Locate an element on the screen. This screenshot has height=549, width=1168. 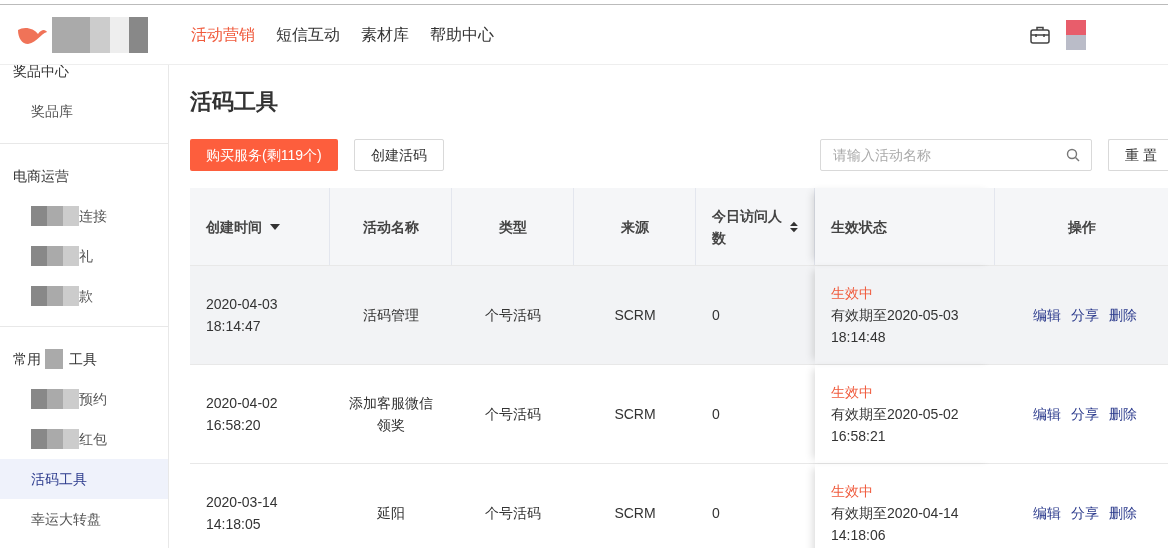
nav-tab: 短信互动 is located at coordinates (308, 34).